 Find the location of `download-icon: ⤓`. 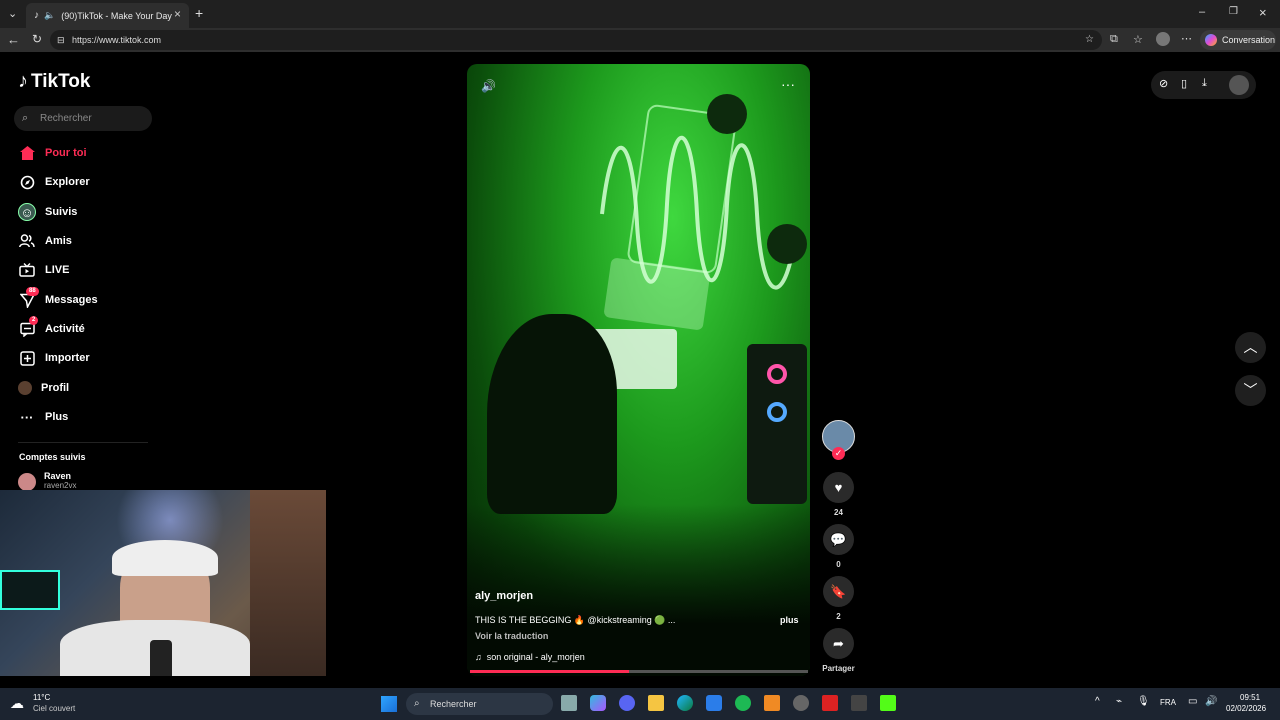

download-icon: ⤓ is located at coordinates (1204, 83).